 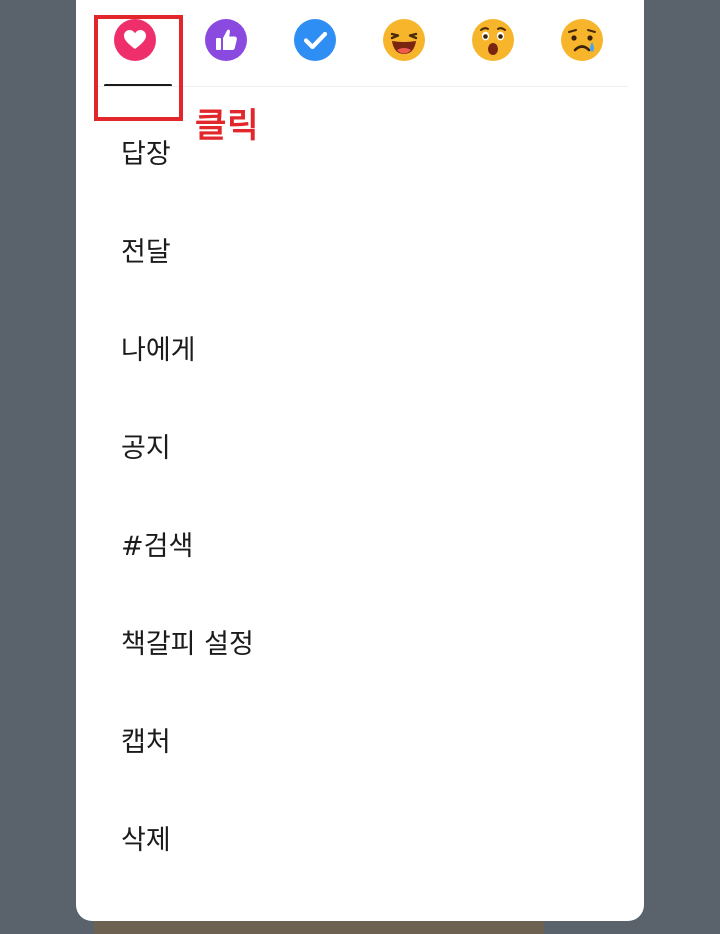 I want to click on menu-item-capture: 캡처, so click(x=360, y=739).